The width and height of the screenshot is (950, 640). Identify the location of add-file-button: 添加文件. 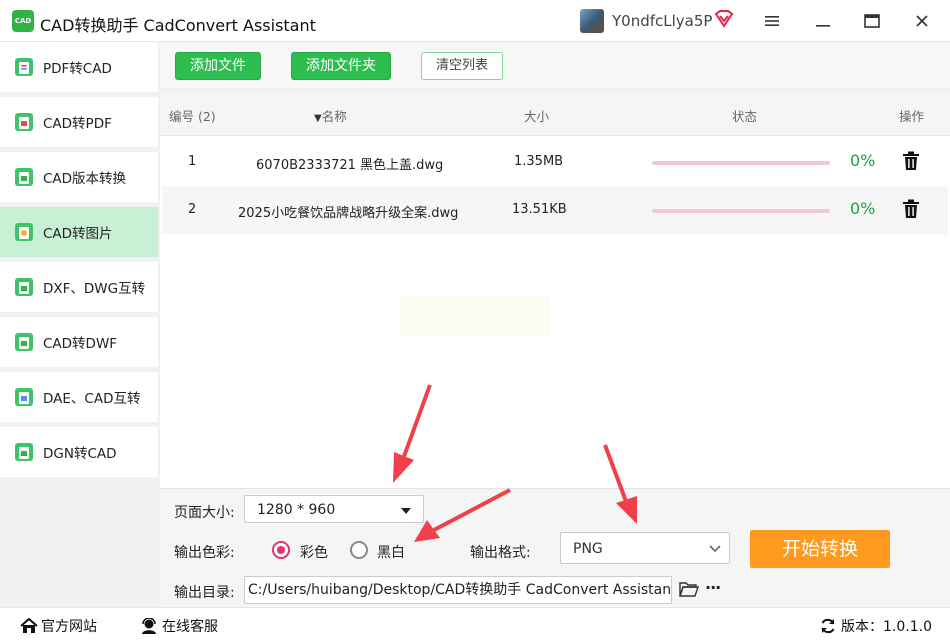
(218, 66).